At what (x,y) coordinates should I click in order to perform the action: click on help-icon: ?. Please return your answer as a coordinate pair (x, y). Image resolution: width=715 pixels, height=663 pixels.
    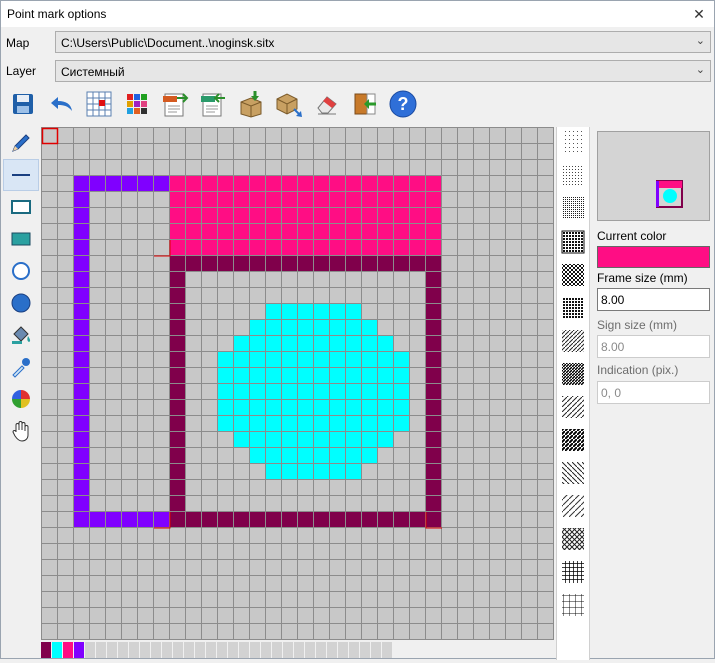
    Looking at the image, I should click on (403, 104).